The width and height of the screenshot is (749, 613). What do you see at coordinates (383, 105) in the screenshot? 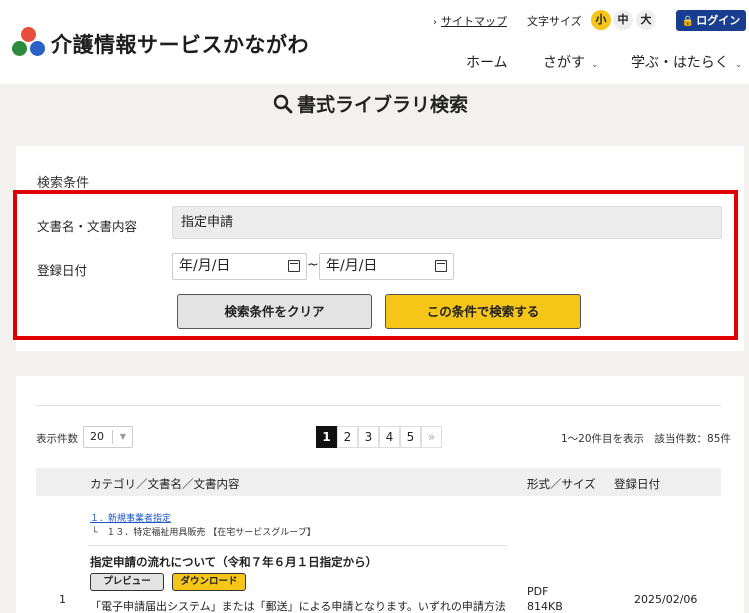
I see `page-title-text: 書式ライブラリ検索` at bounding box center [383, 105].